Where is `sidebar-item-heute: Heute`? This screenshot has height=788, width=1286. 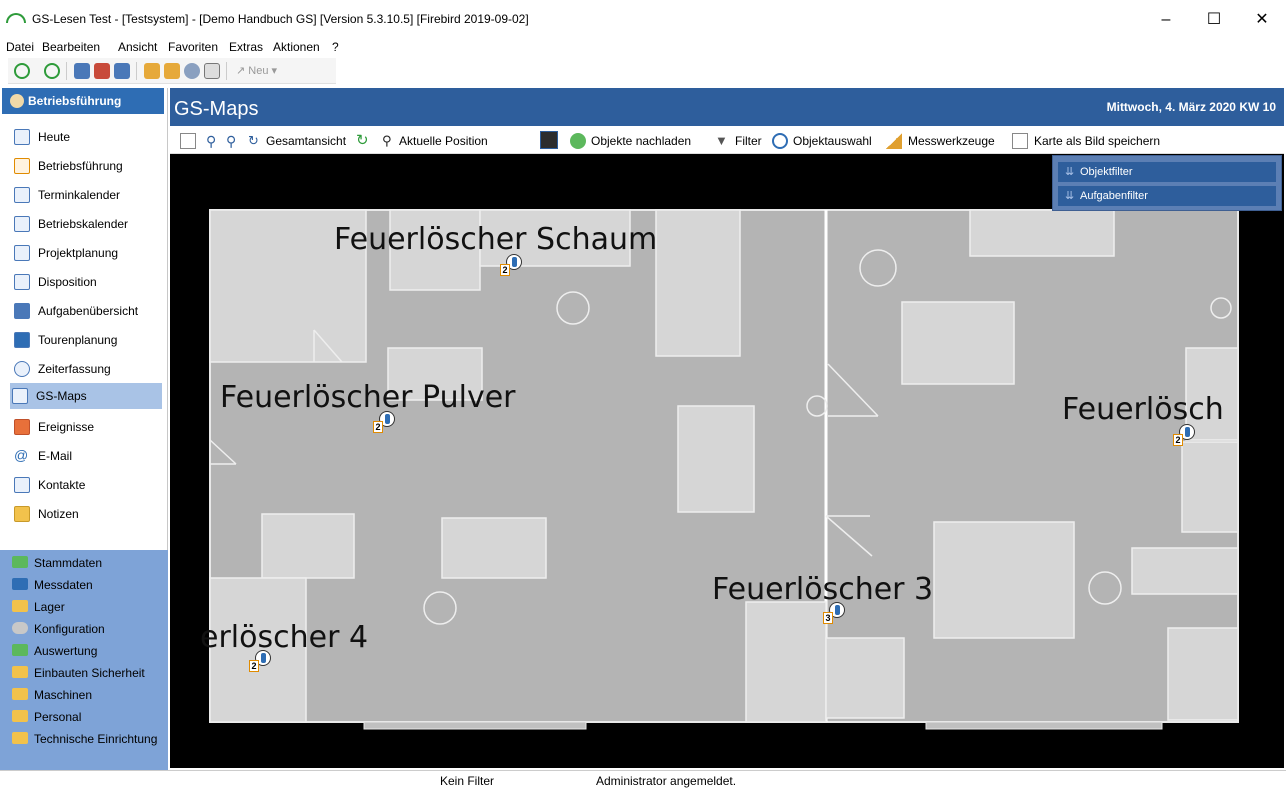
sidebar-item-heute: Heute is located at coordinates (88, 137).